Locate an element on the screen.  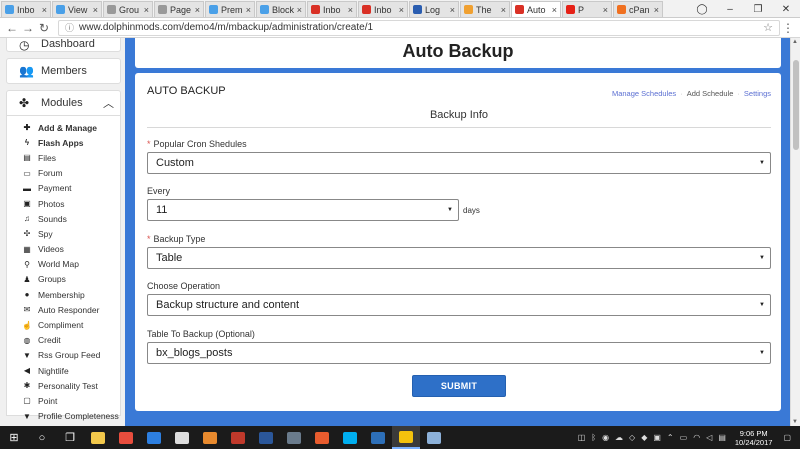
tray-icon: ▣ is located at coordinates (657, 437).